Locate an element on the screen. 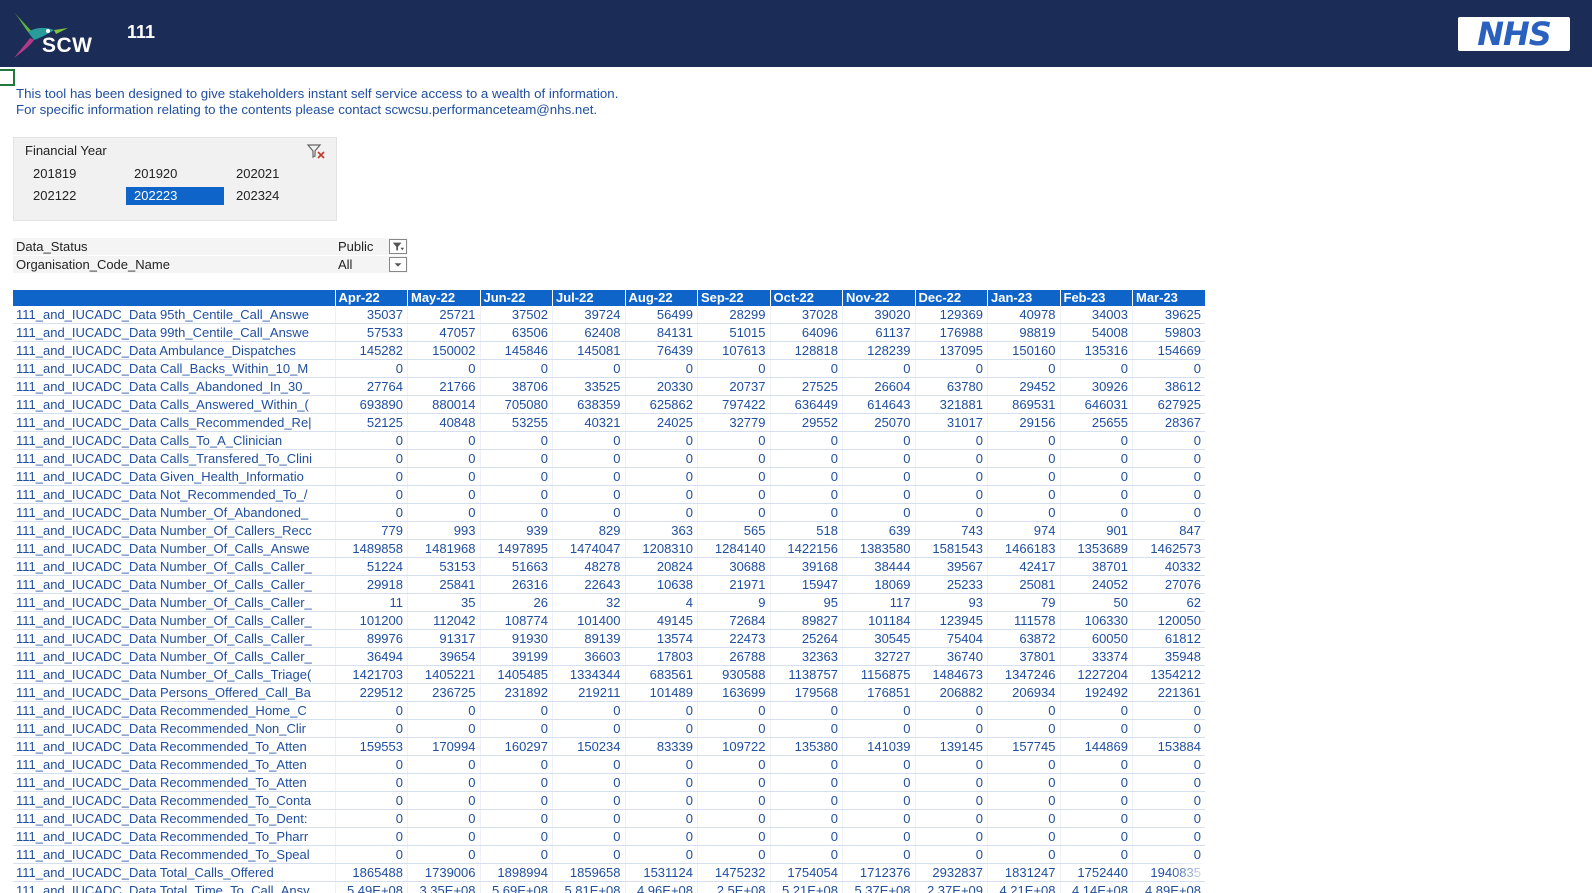 This screenshot has height=893, width=1592. value-cell: 21971 is located at coordinates (733, 584).